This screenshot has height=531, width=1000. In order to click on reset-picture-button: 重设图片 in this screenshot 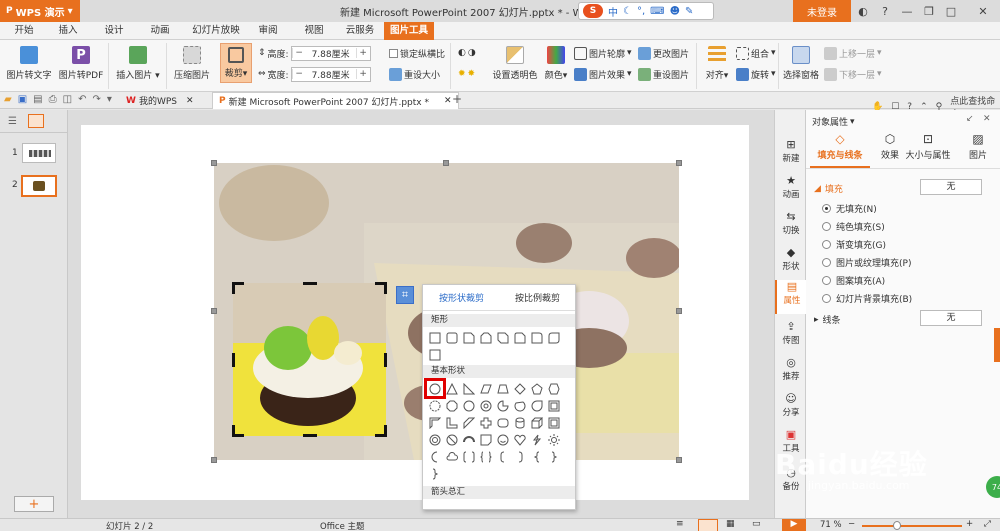, I will do `click(663, 74)`.